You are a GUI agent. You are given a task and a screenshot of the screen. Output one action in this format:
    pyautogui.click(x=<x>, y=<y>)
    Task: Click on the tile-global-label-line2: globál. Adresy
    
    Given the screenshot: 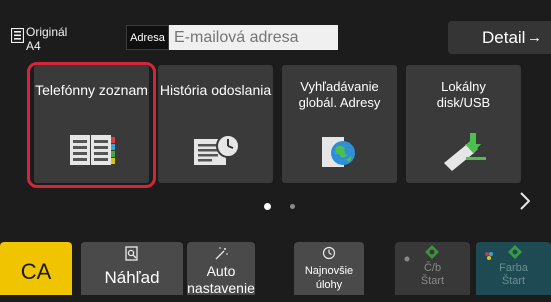 What is the action you would take?
    pyautogui.click(x=339, y=102)
    